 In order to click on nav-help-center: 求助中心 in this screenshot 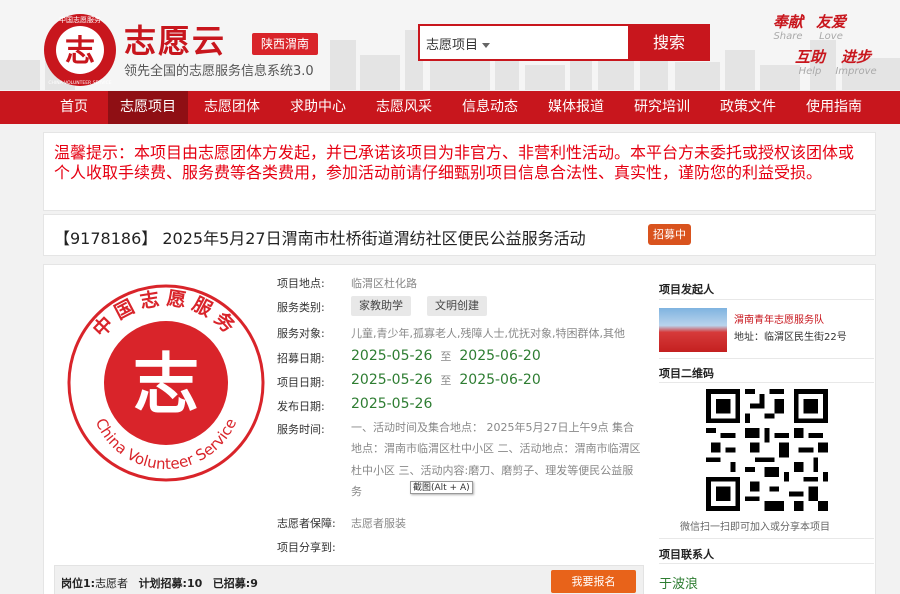, I will do `click(318, 107)`.